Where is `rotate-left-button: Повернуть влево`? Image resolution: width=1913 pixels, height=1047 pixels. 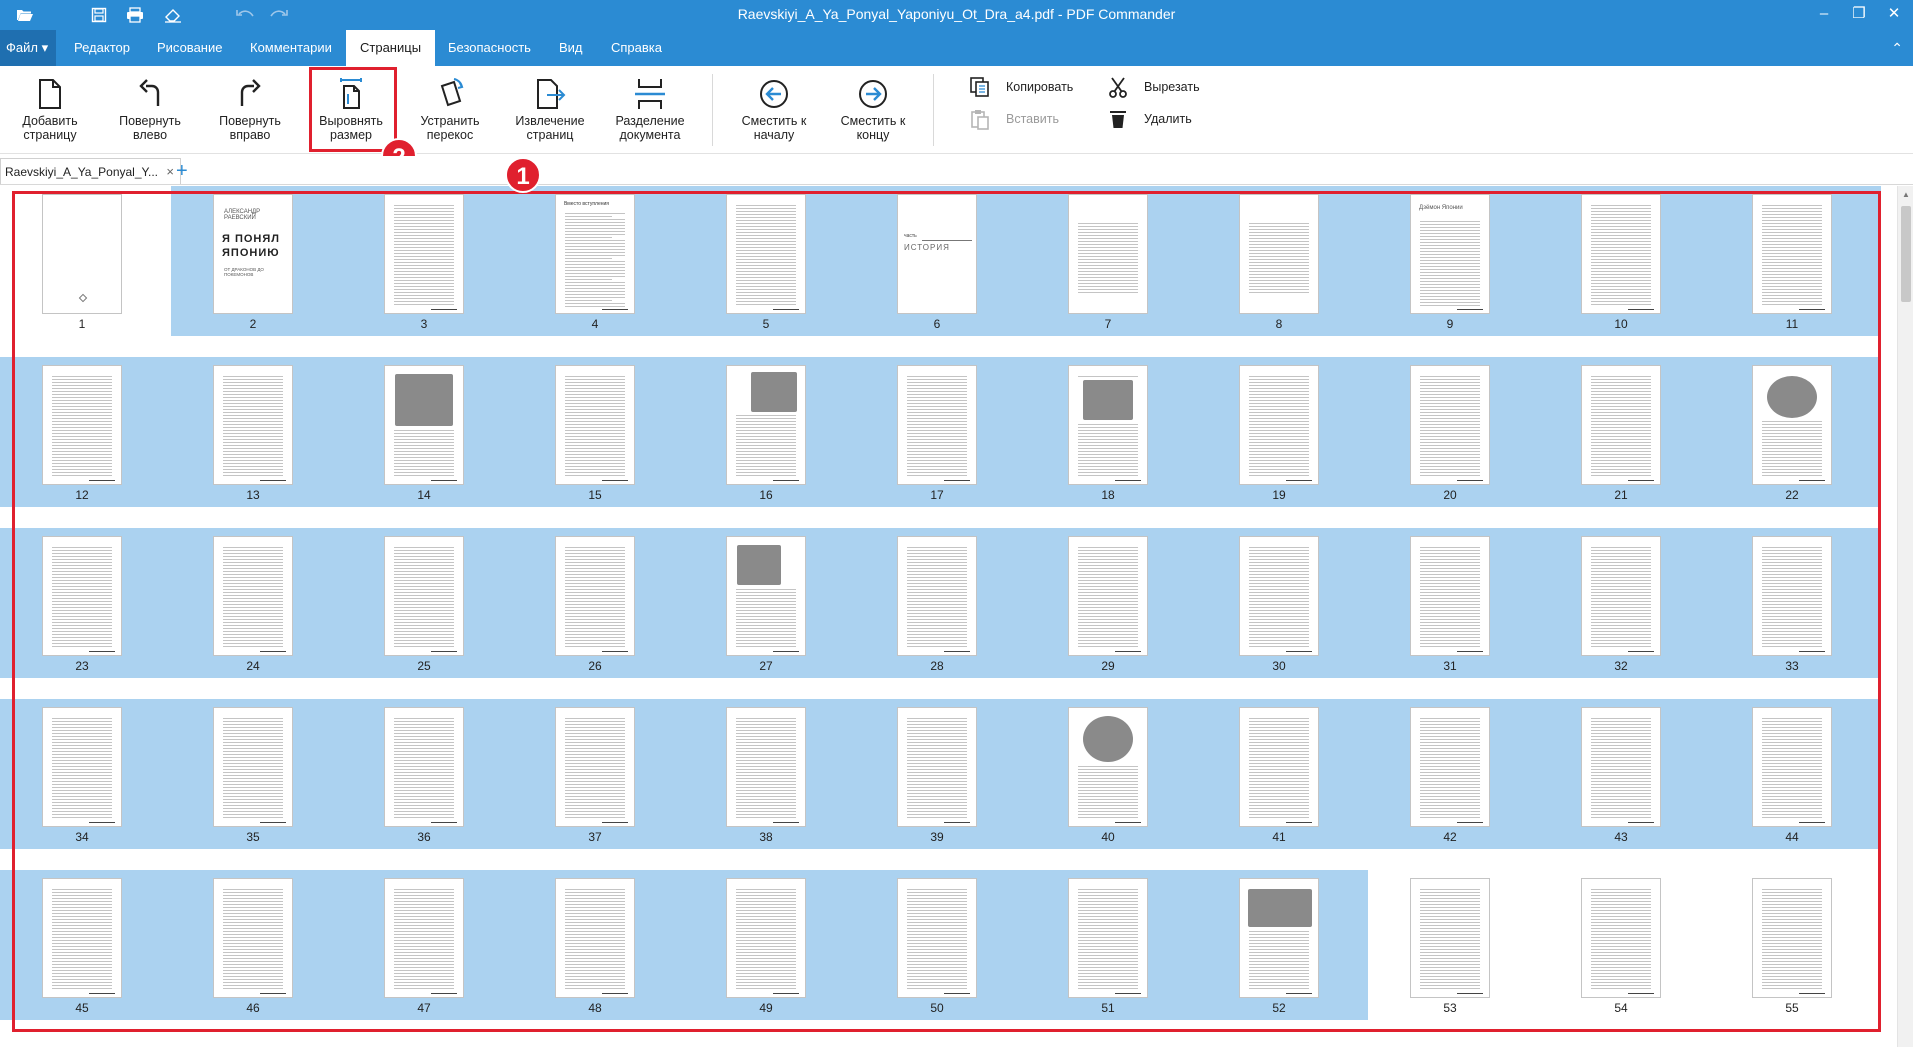
rotate-left-button: Повернуть влево is located at coordinates (150, 112).